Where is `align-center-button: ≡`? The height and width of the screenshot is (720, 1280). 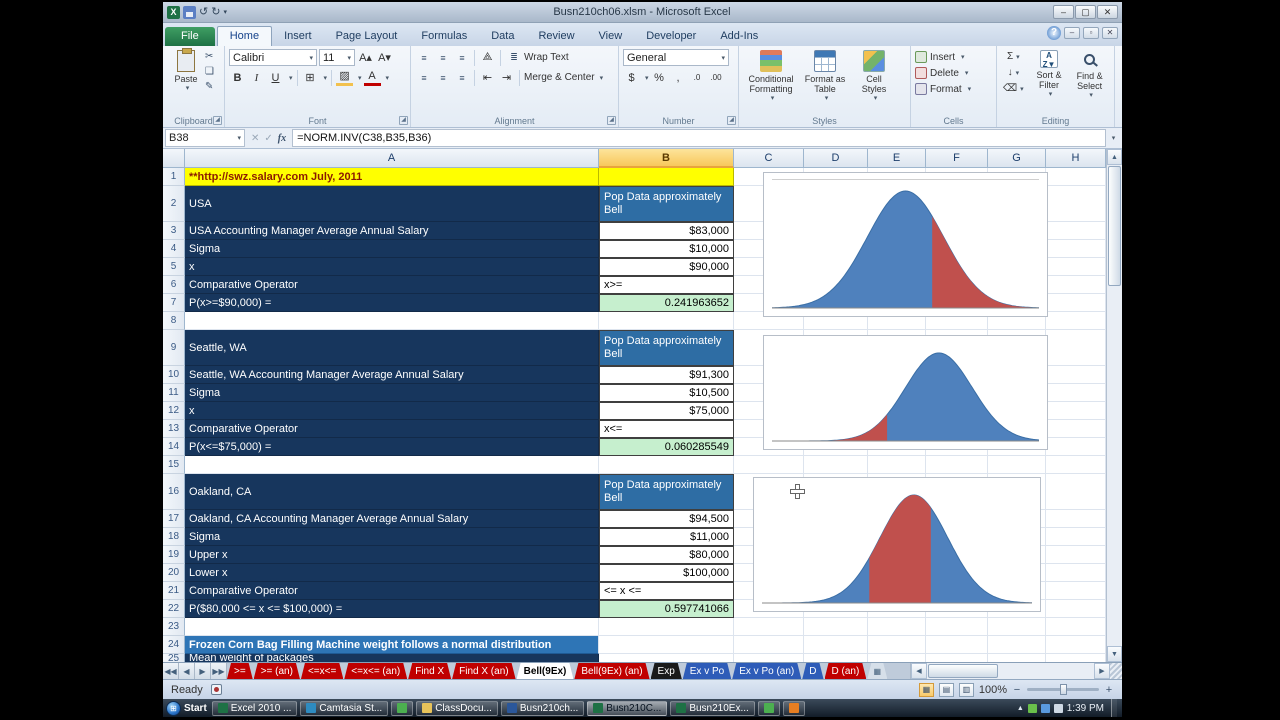 align-center-button: ≡ is located at coordinates (442, 77).